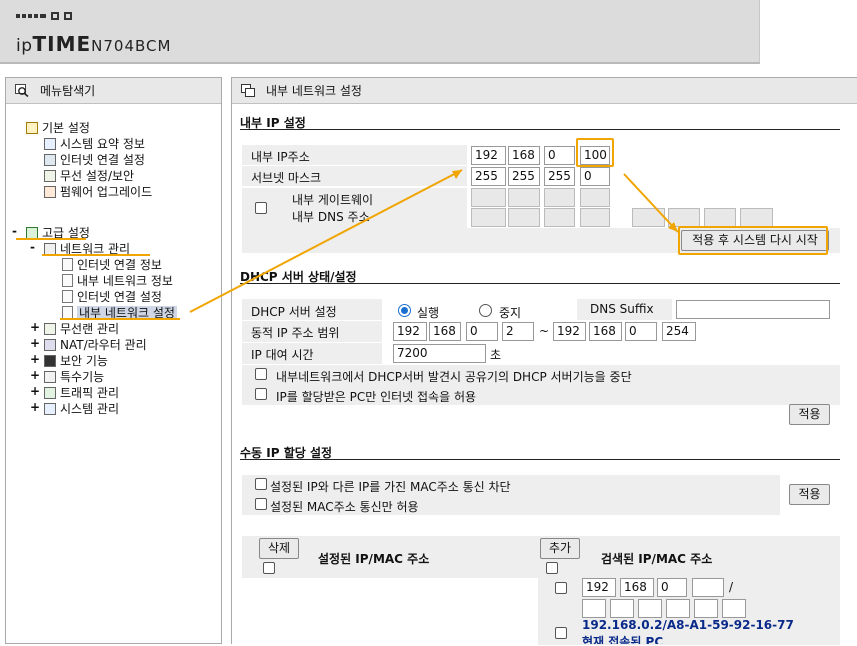 The width and height of the screenshot is (857, 646). I want to click on ip-octet-1: 192, so click(488, 155).